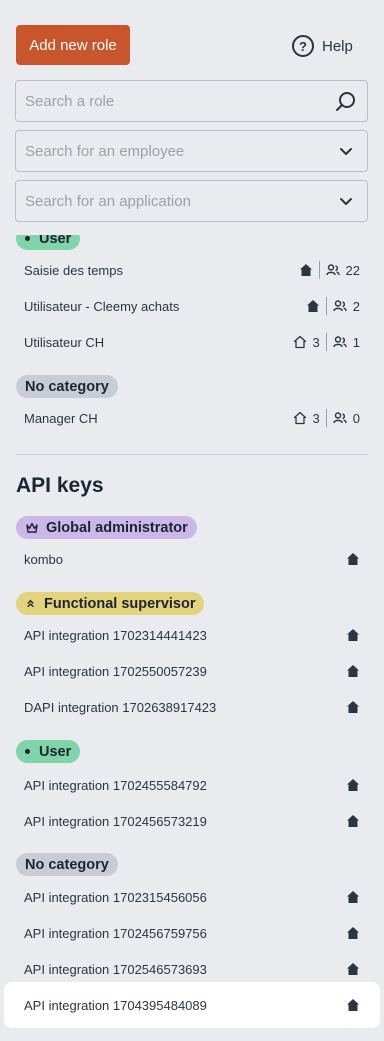  What do you see at coordinates (192, 635) in the screenshot?
I see `list-item: API integration 1702314441423` at bounding box center [192, 635].